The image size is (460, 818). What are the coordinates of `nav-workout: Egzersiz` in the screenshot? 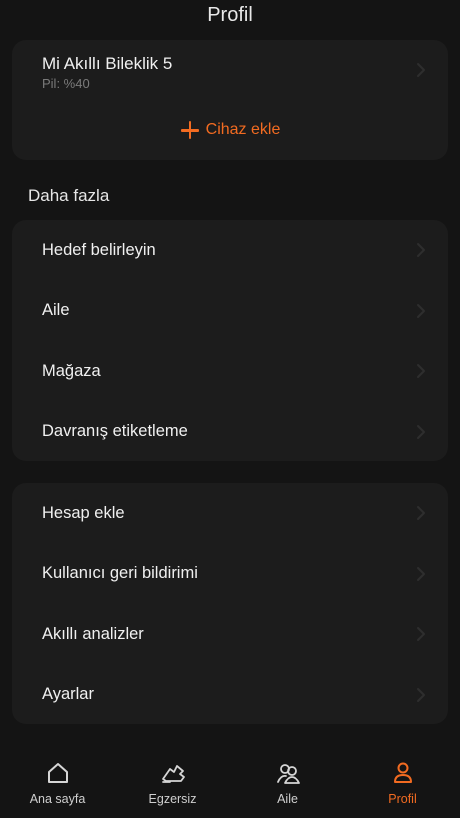 It's located at (172, 782).